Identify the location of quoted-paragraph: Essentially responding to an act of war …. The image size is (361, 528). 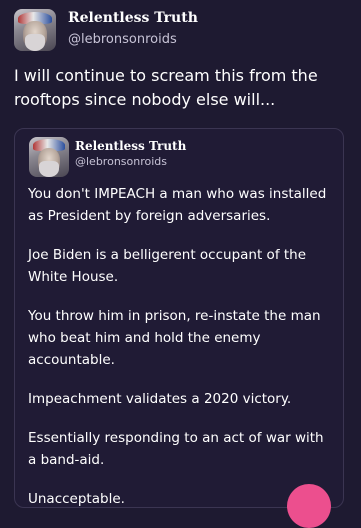
(176, 449).